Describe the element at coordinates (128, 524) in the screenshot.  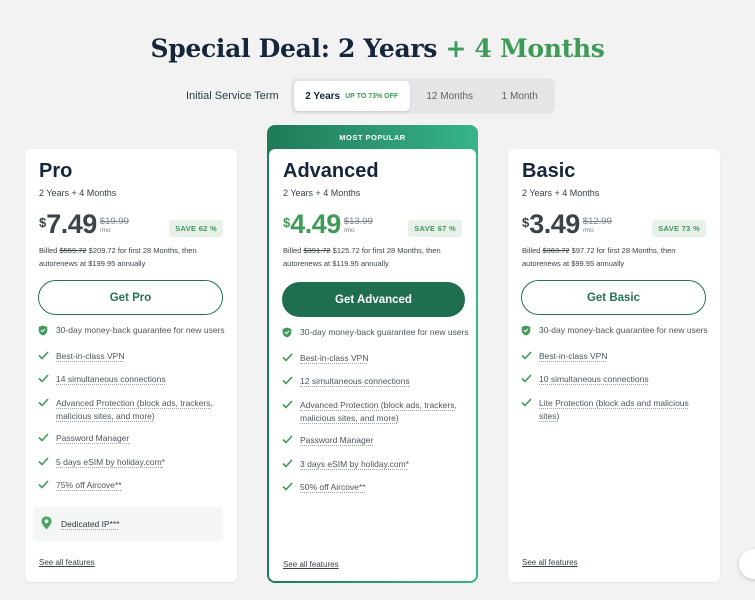
I see `dedicated-ip-addon: Dedicated IP***` at that location.